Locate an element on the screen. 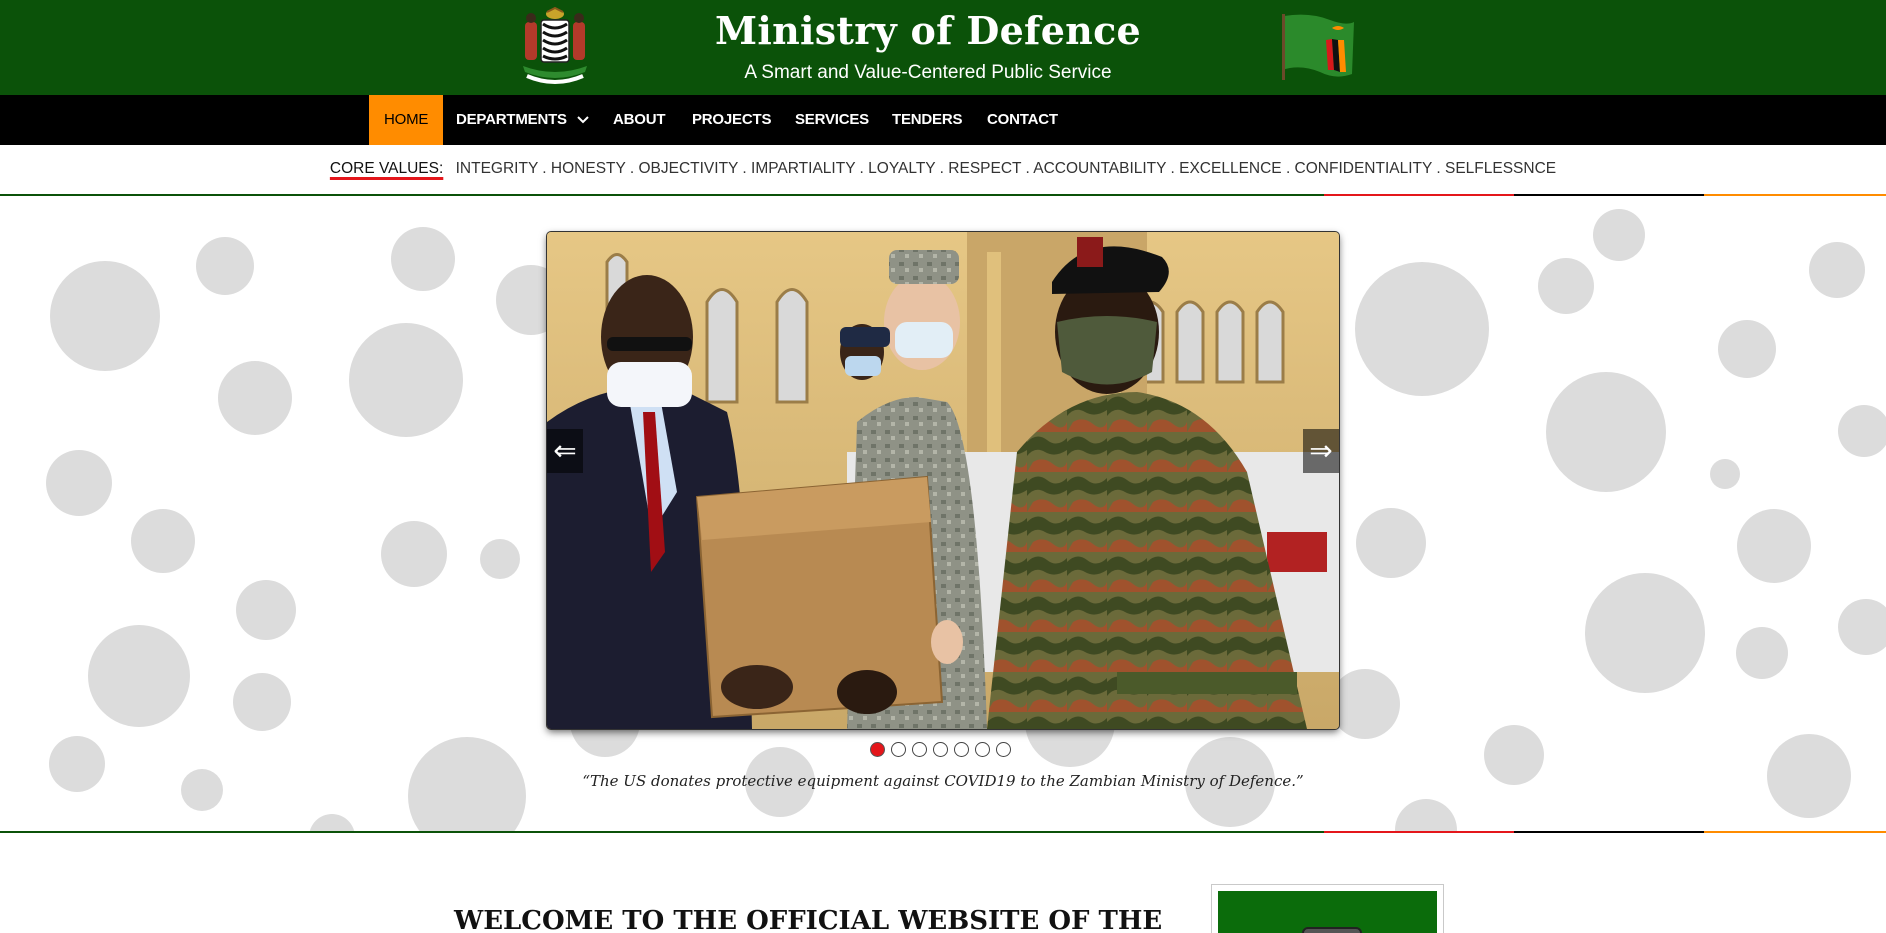  core-values-label: CORE VALUES: is located at coordinates (386, 168).